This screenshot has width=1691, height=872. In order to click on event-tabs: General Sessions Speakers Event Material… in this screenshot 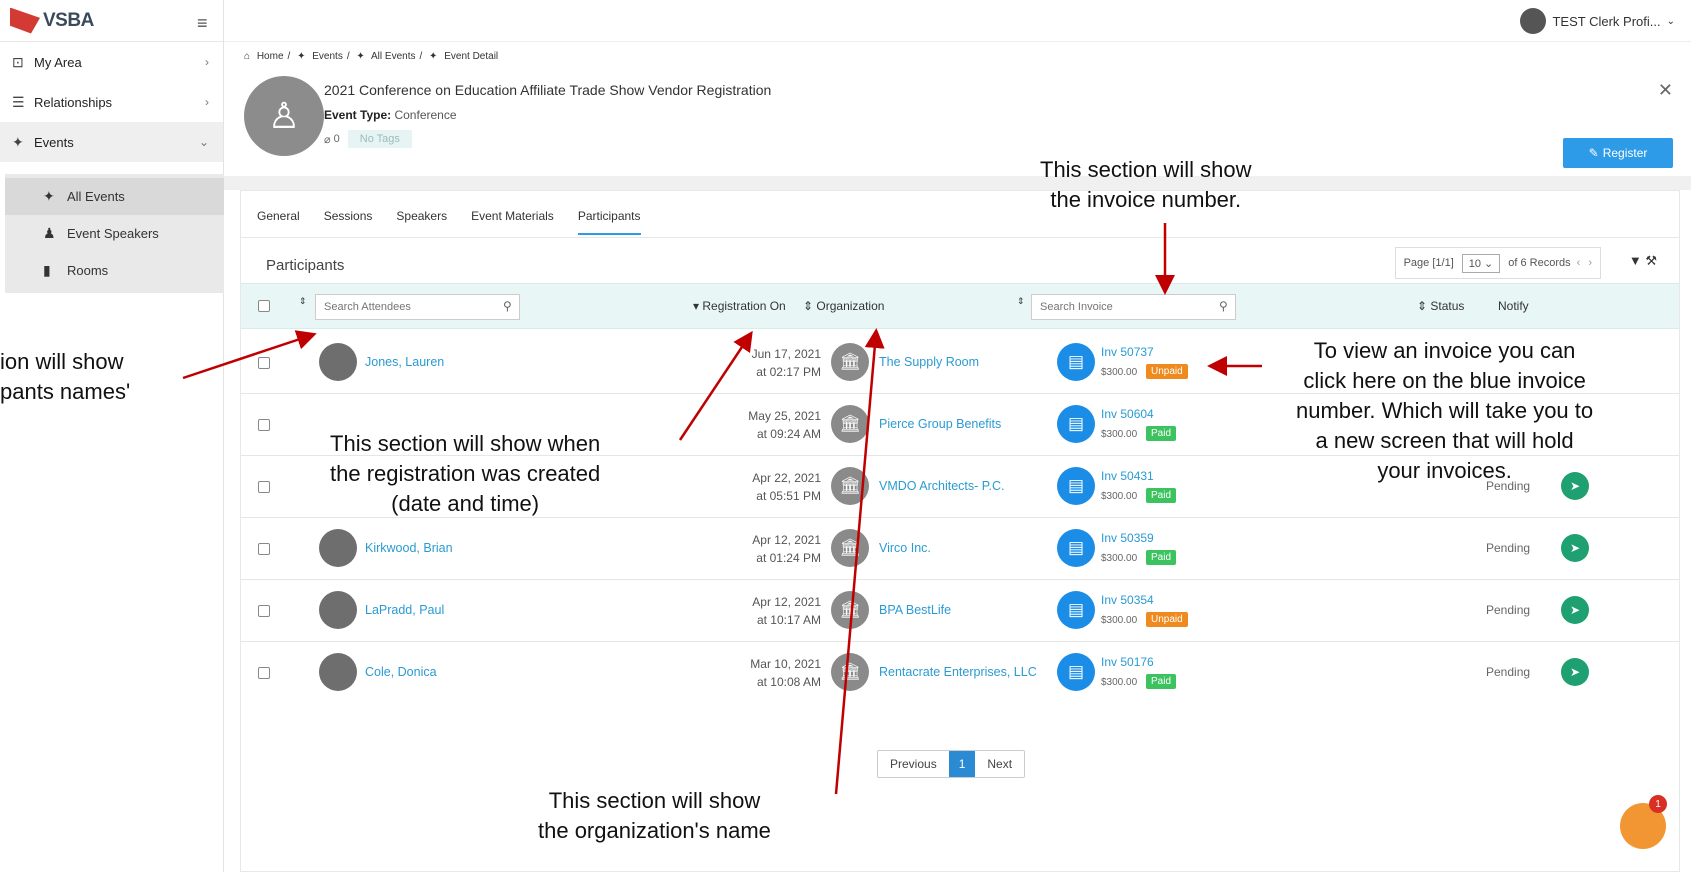, I will do `click(461, 222)`.